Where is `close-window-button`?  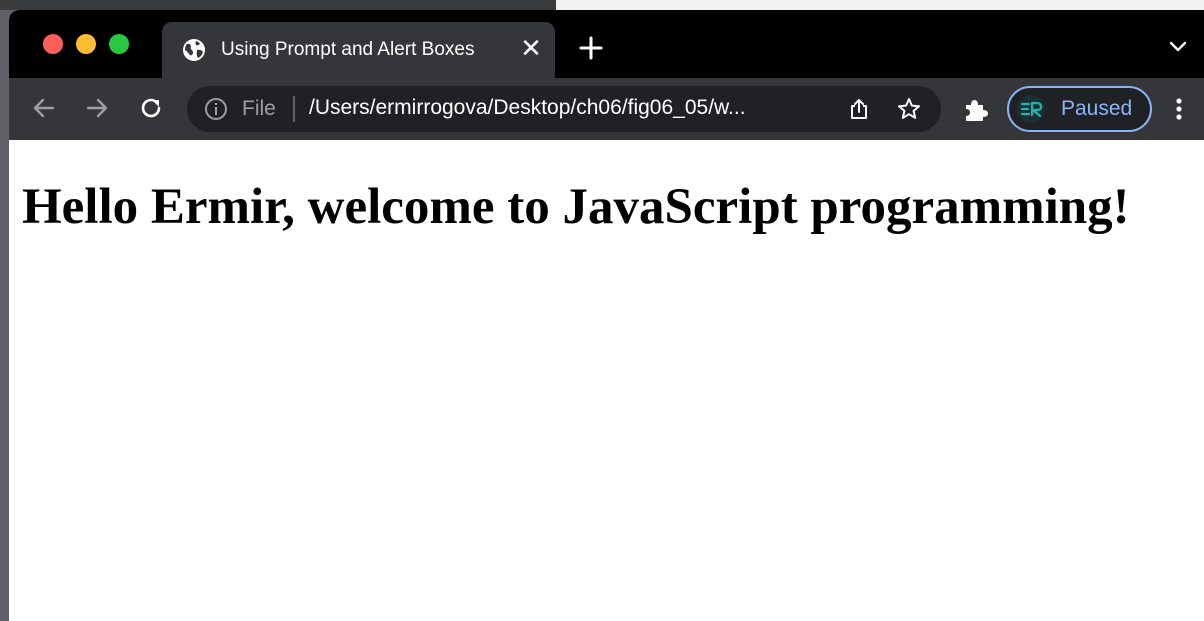 close-window-button is located at coordinates (53, 44).